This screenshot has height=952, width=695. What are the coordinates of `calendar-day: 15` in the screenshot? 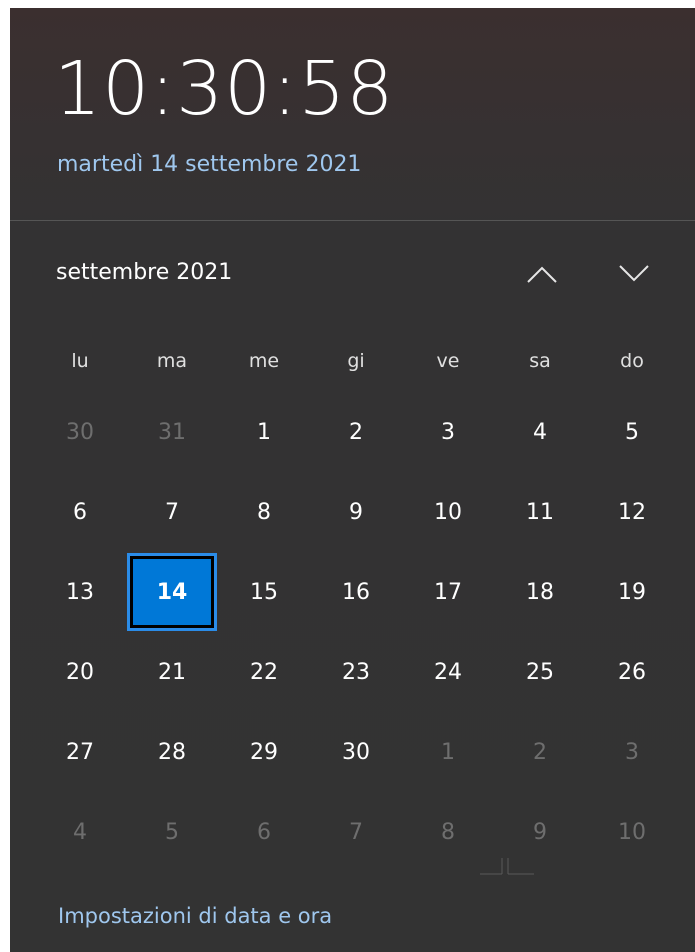 It's located at (264, 592).